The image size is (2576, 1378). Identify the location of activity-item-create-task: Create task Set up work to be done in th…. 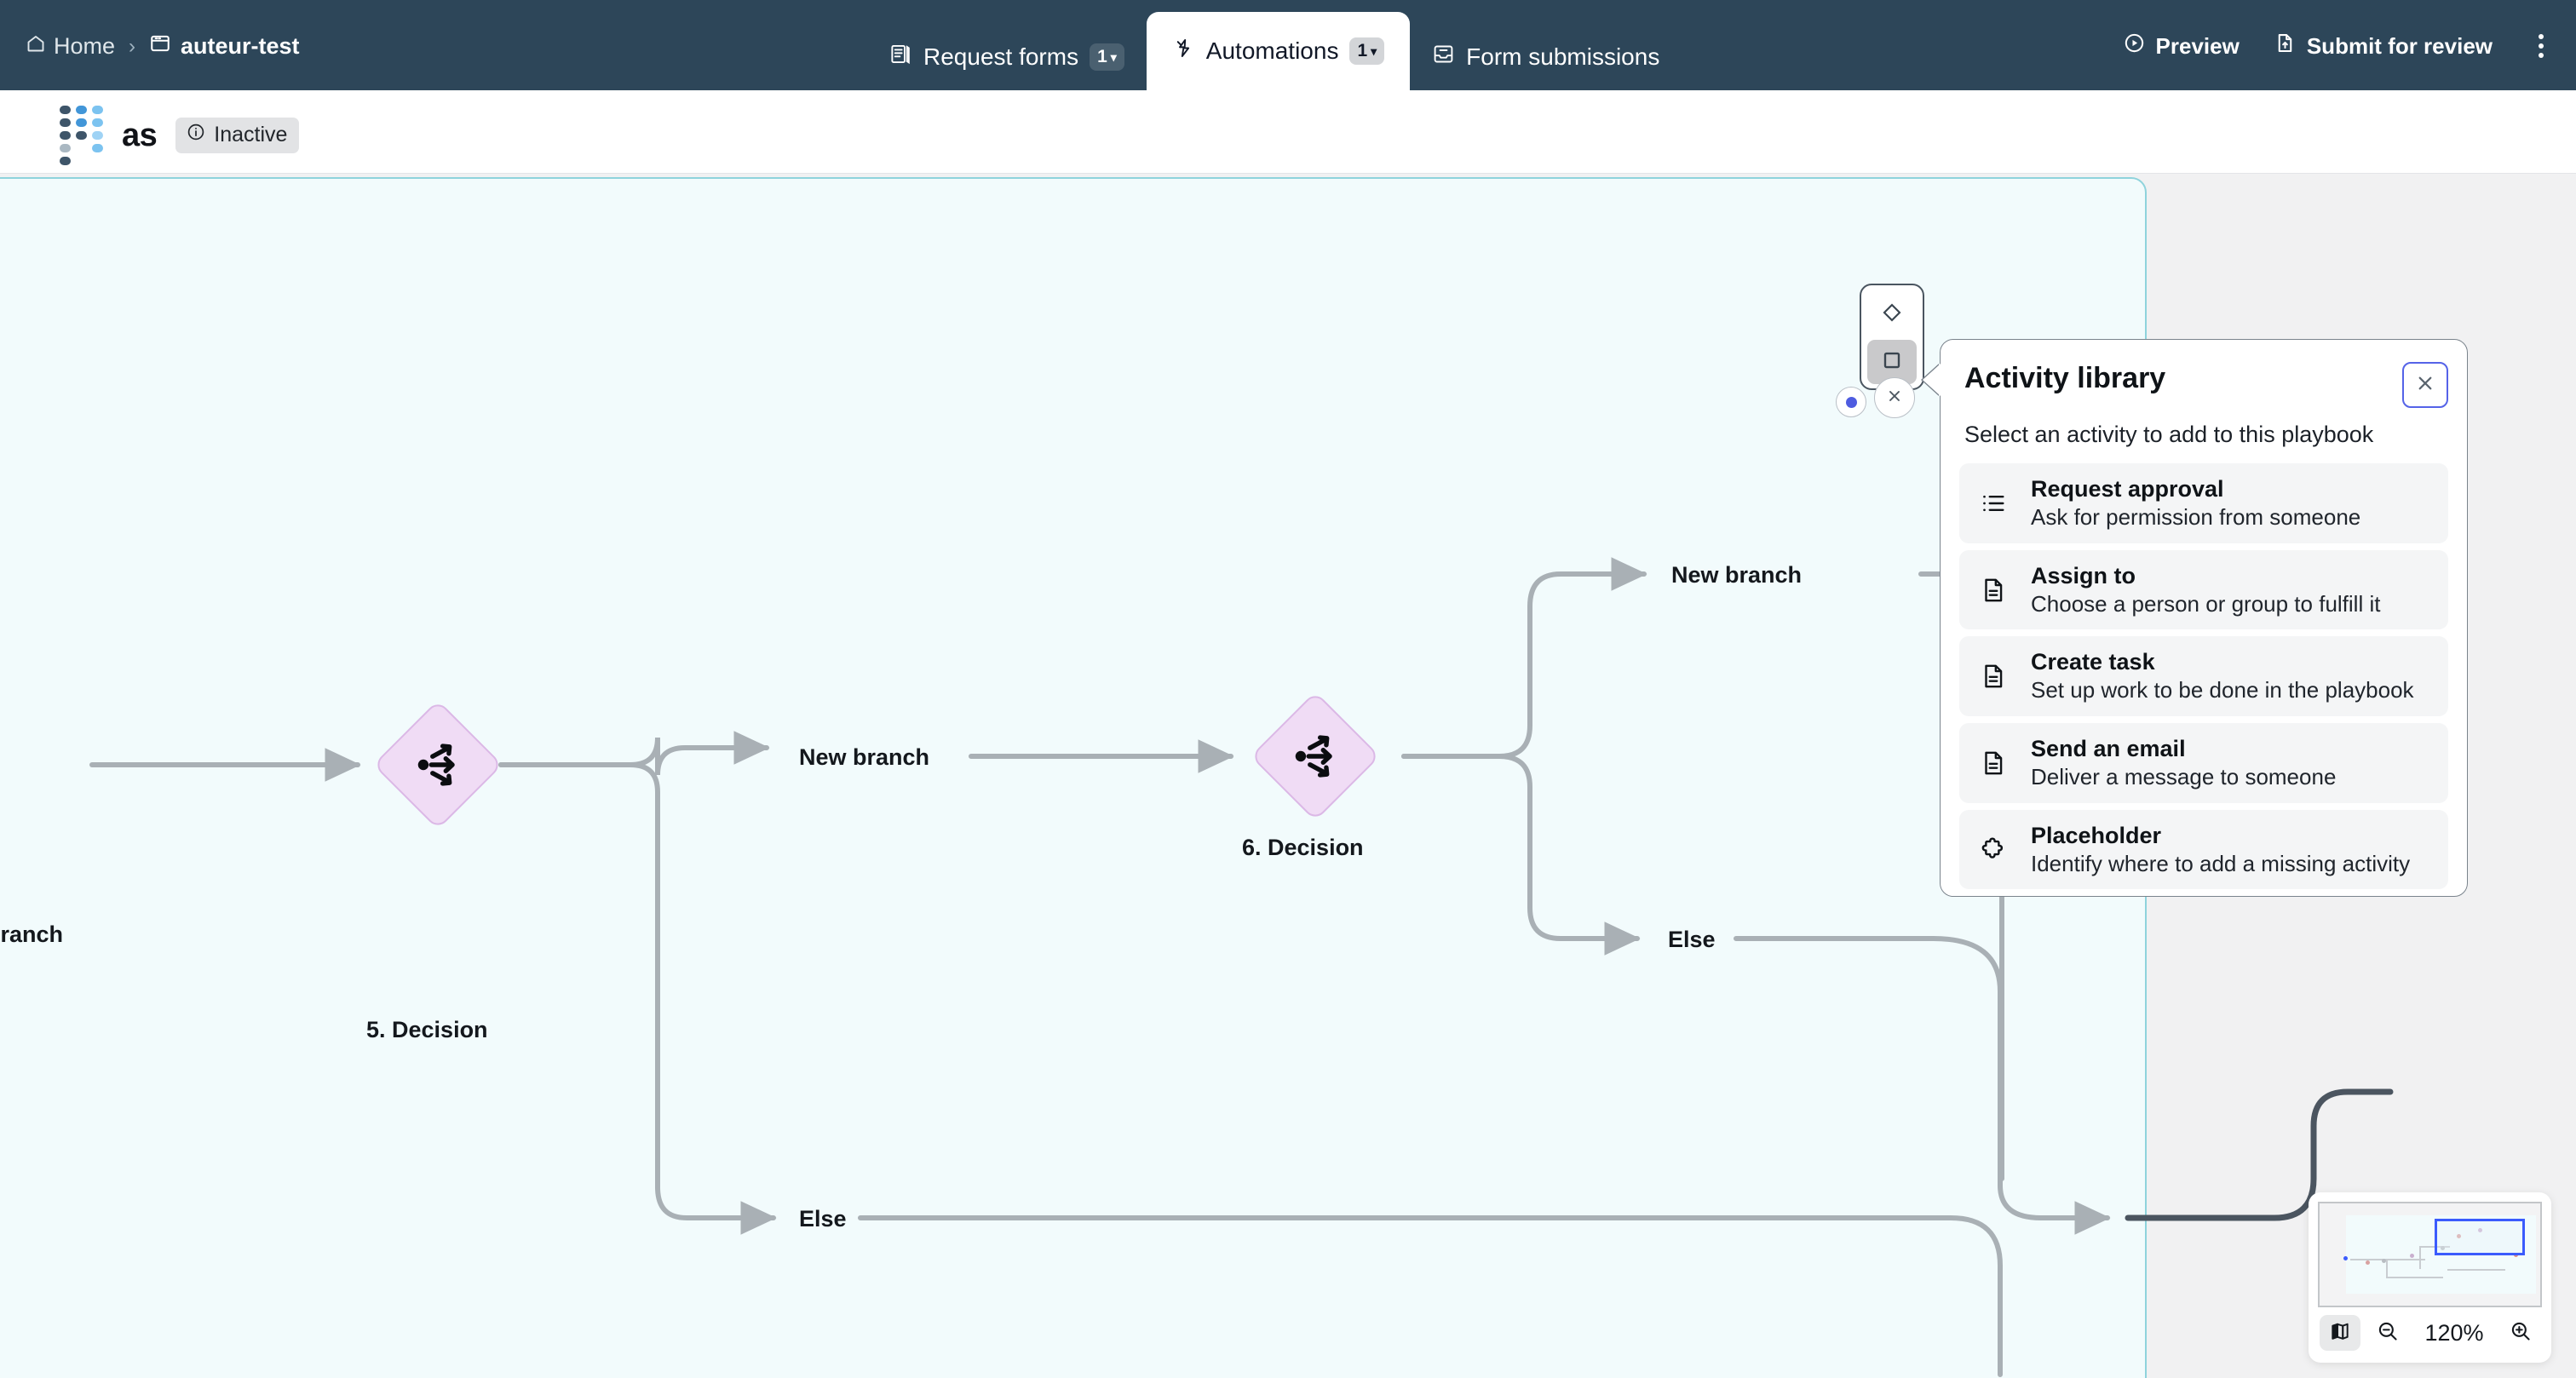
(2203, 677).